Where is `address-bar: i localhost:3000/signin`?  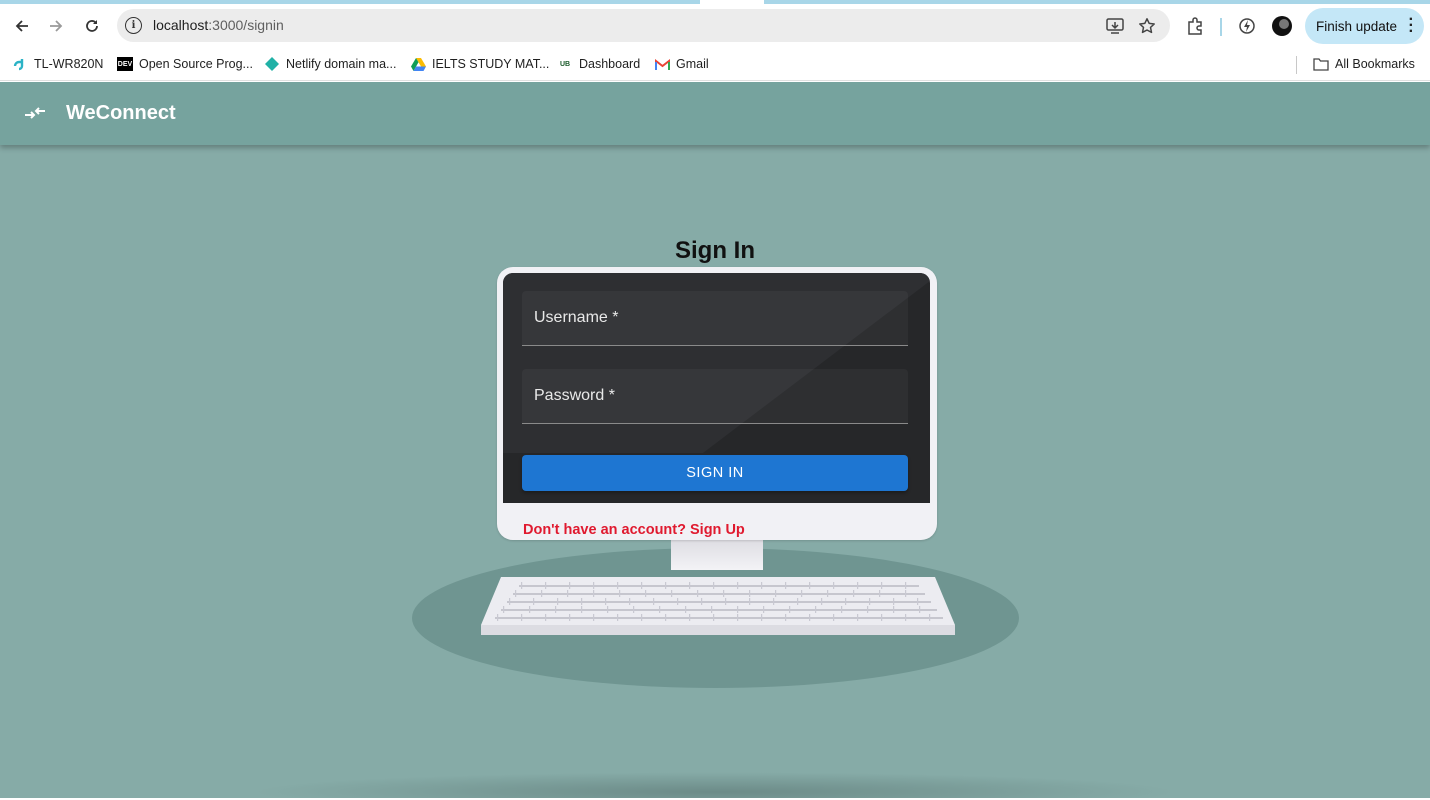 address-bar: i localhost:3000/signin is located at coordinates (643, 25).